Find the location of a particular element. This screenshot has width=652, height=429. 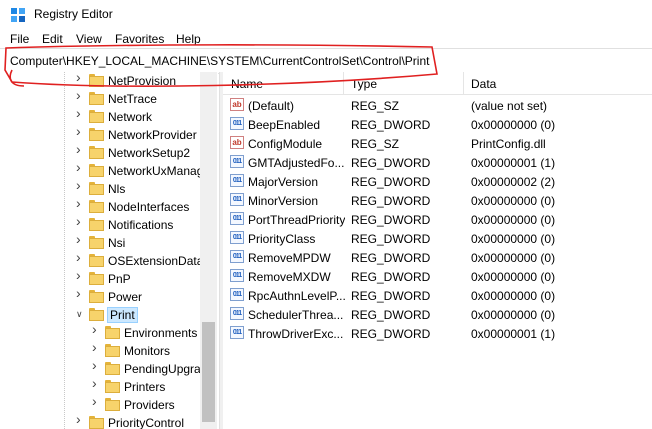

tree-item: › Nsi is located at coordinates (100, 242).